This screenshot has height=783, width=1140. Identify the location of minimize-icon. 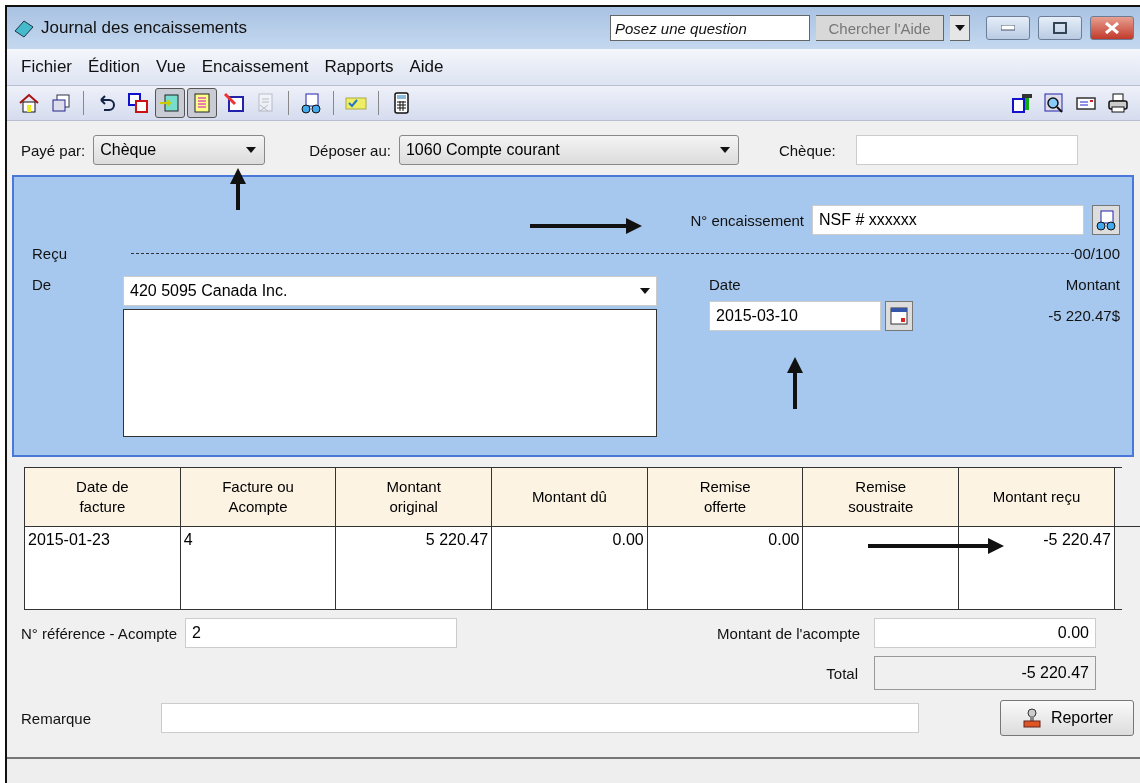
(1008, 28).